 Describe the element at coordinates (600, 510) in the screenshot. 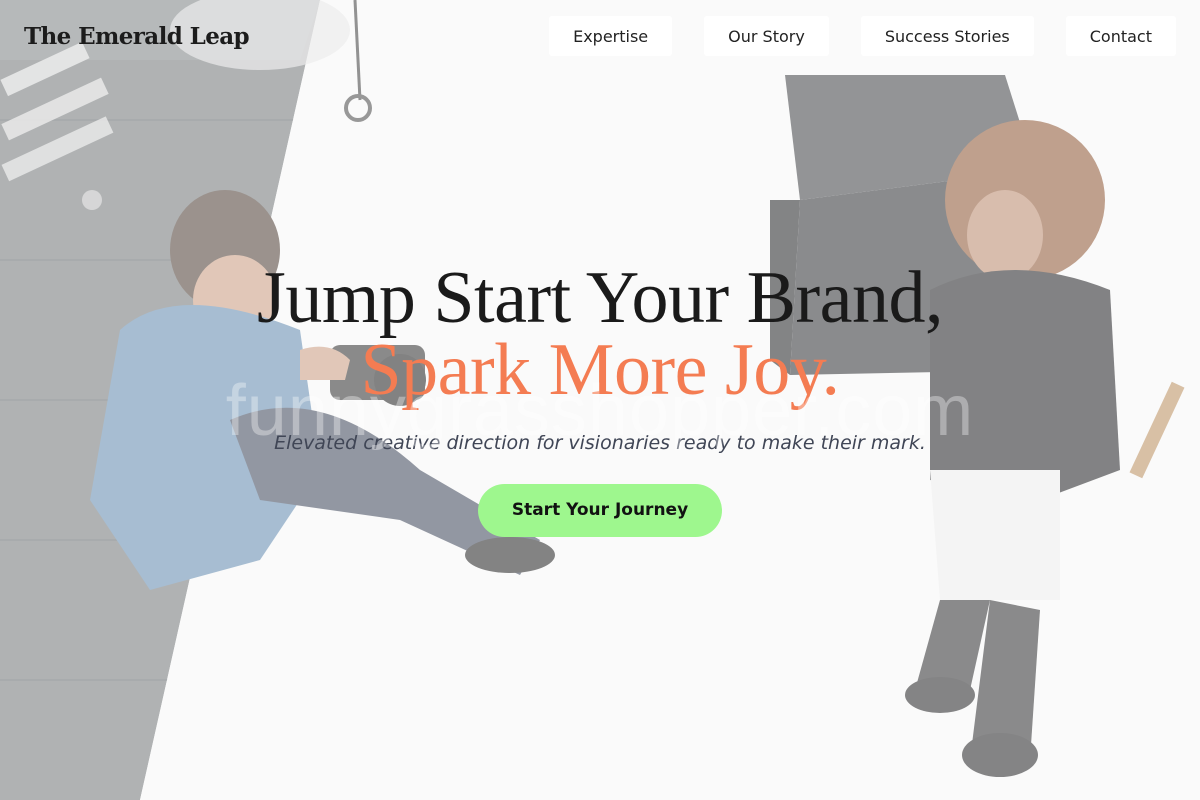

I see `start-journey-button: Start Your Journey` at that location.